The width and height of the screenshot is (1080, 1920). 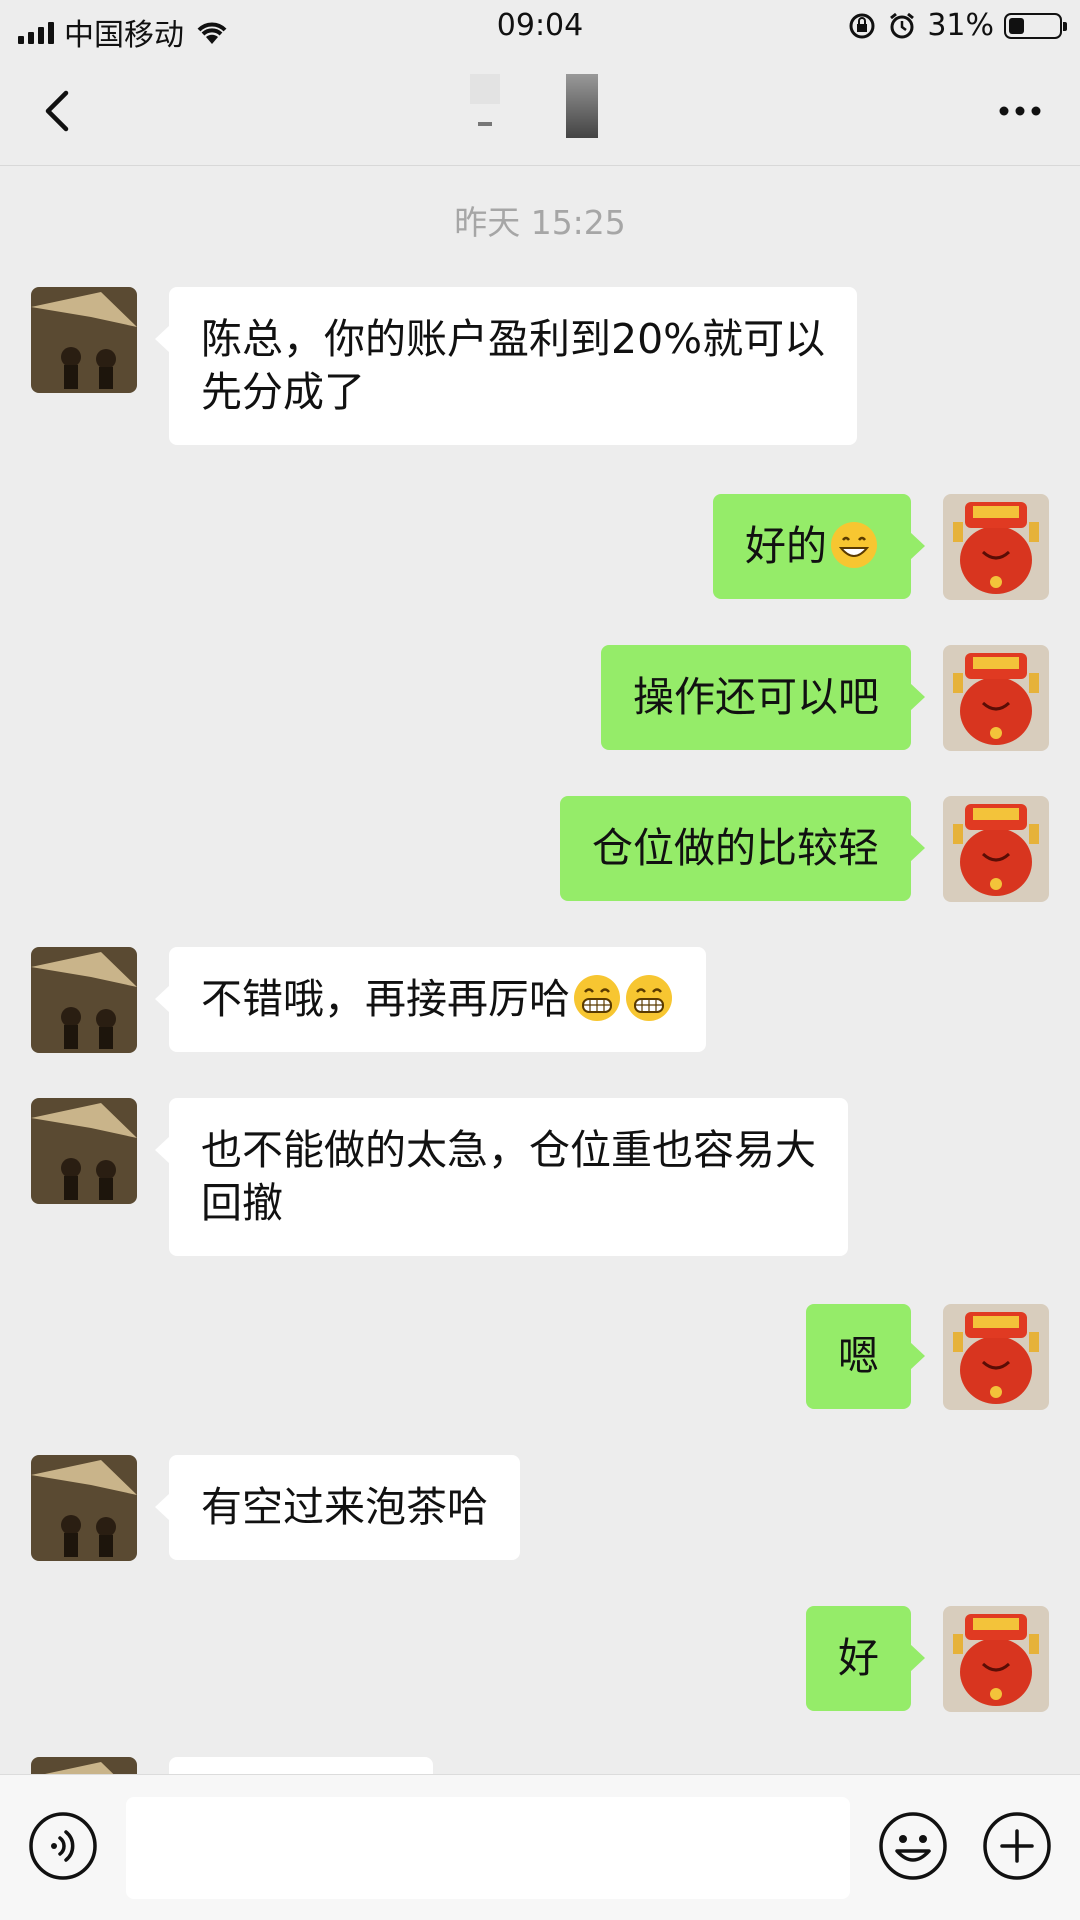 I want to click on message-bubble-incoming: 有空过来泡茶哈, so click(x=337, y=1507).